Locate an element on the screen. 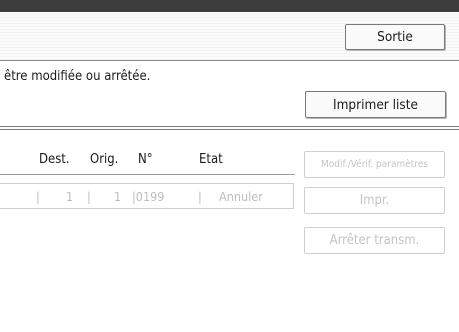 Image resolution: width=459 pixels, height=332 pixels. cell-dest: 1 is located at coordinates (70, 196).